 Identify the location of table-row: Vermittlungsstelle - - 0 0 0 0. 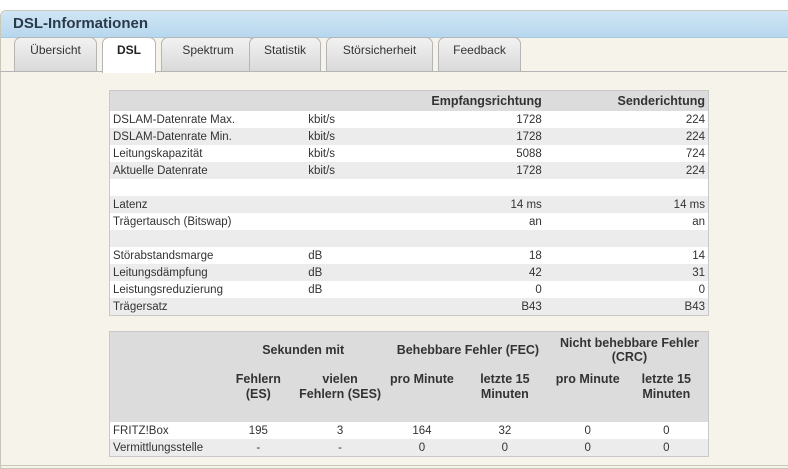
(409, 448).